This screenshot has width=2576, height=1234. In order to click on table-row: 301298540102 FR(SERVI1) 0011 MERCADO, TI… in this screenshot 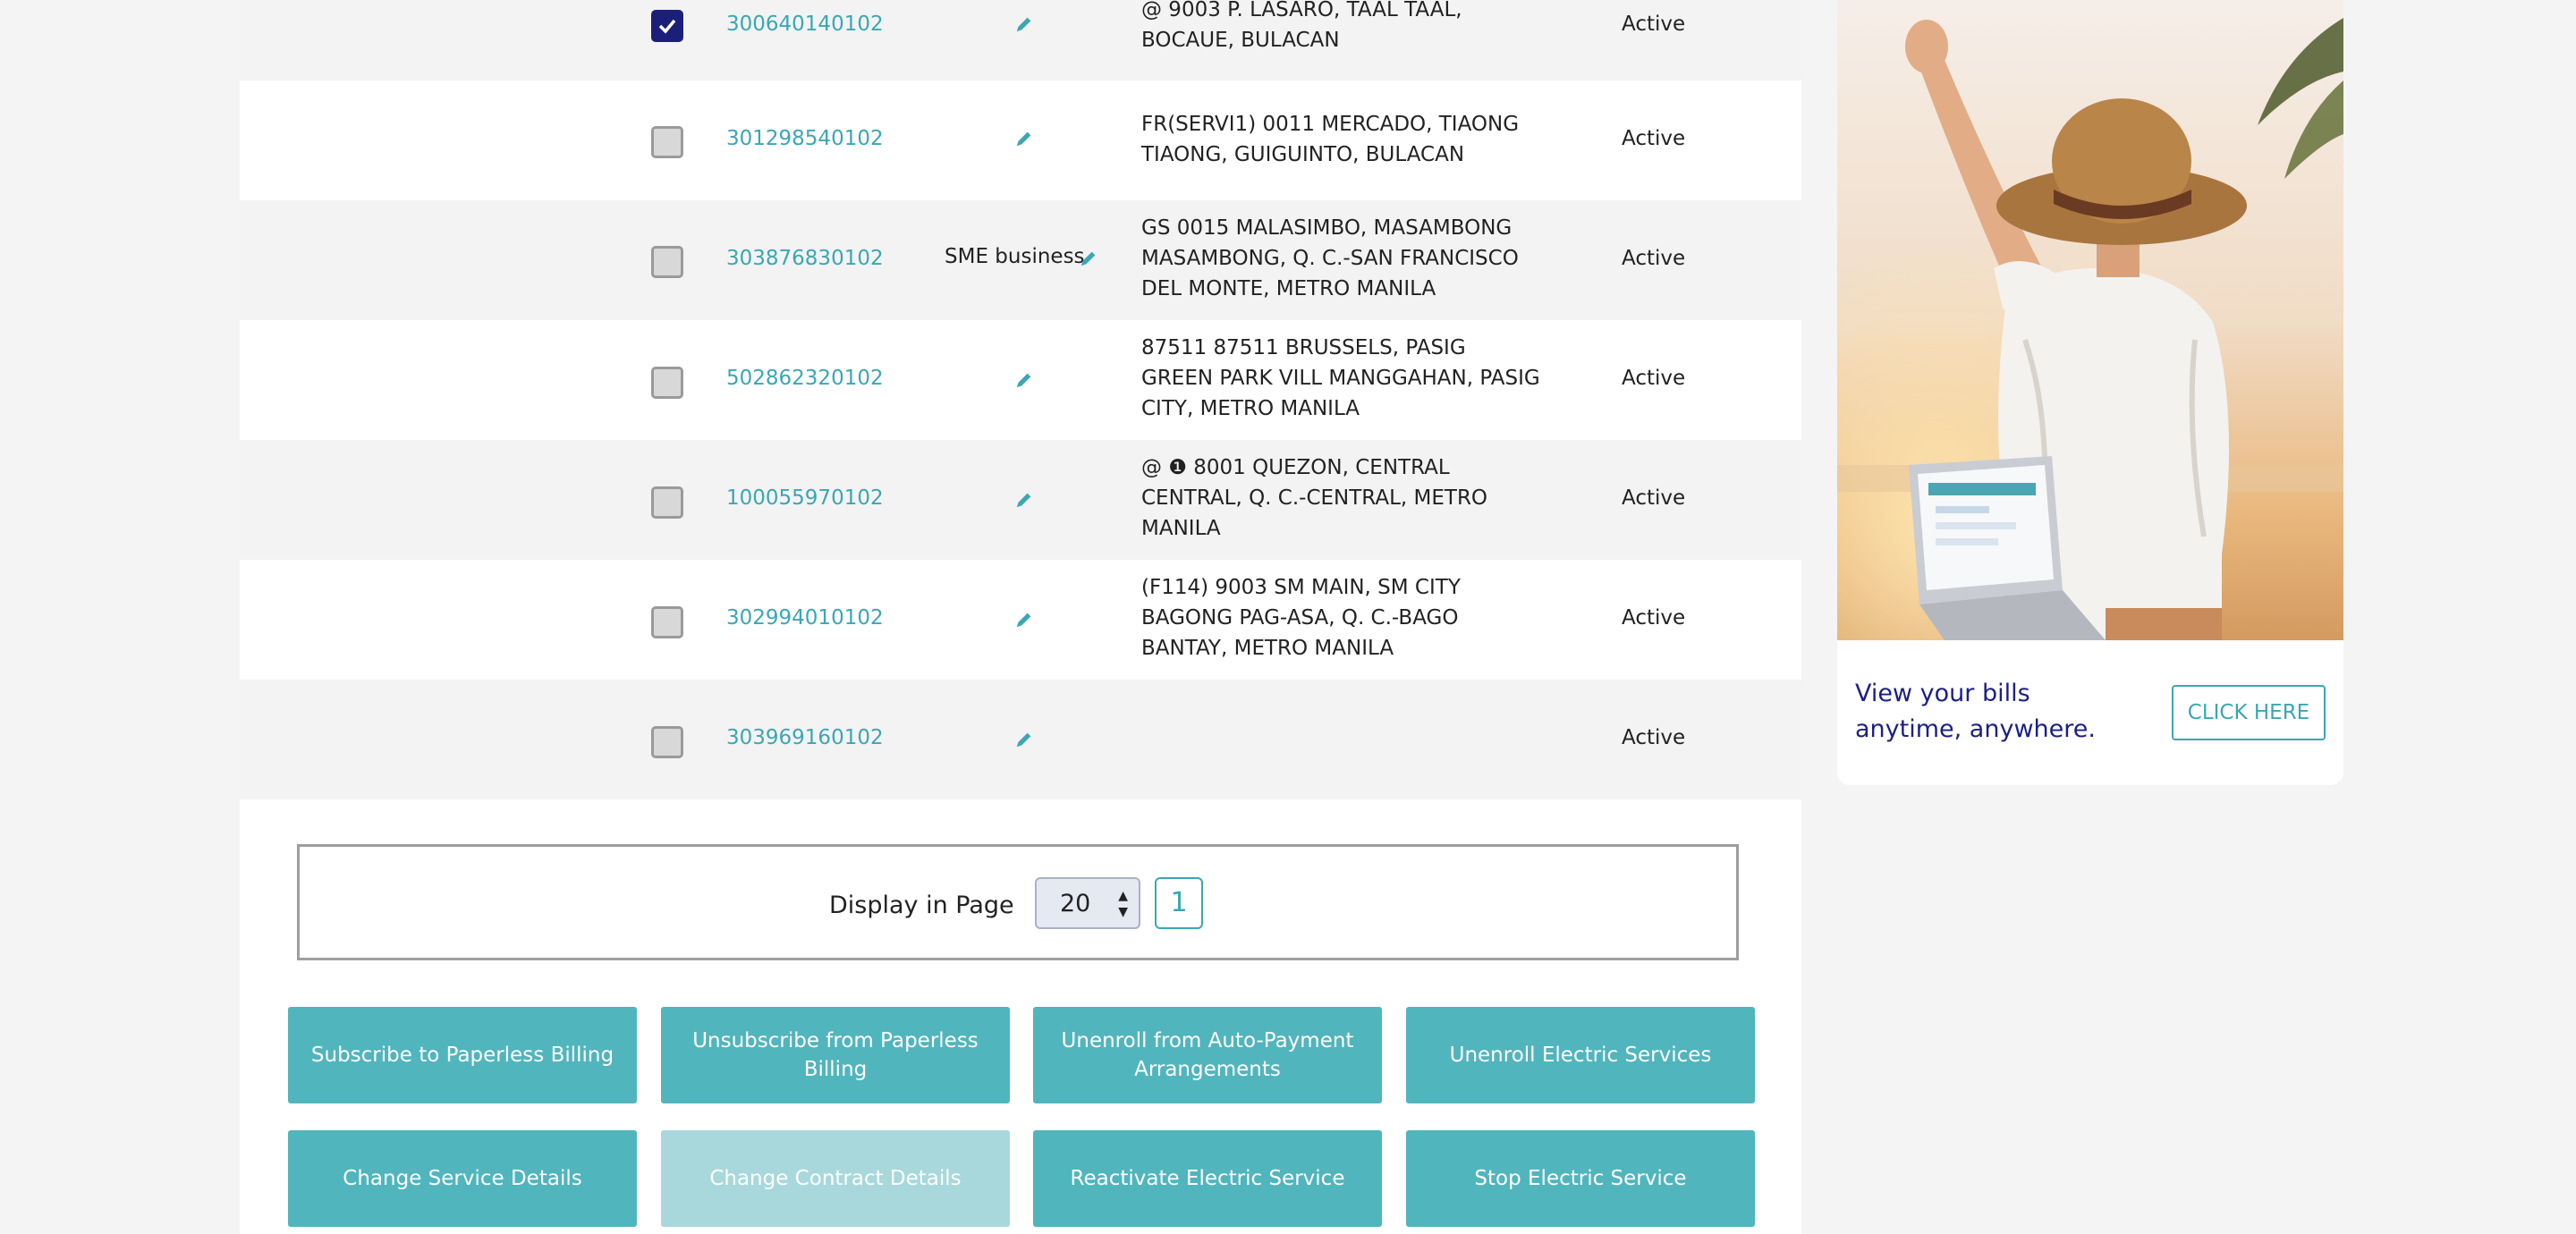, I will do `click(1020, 140)`.